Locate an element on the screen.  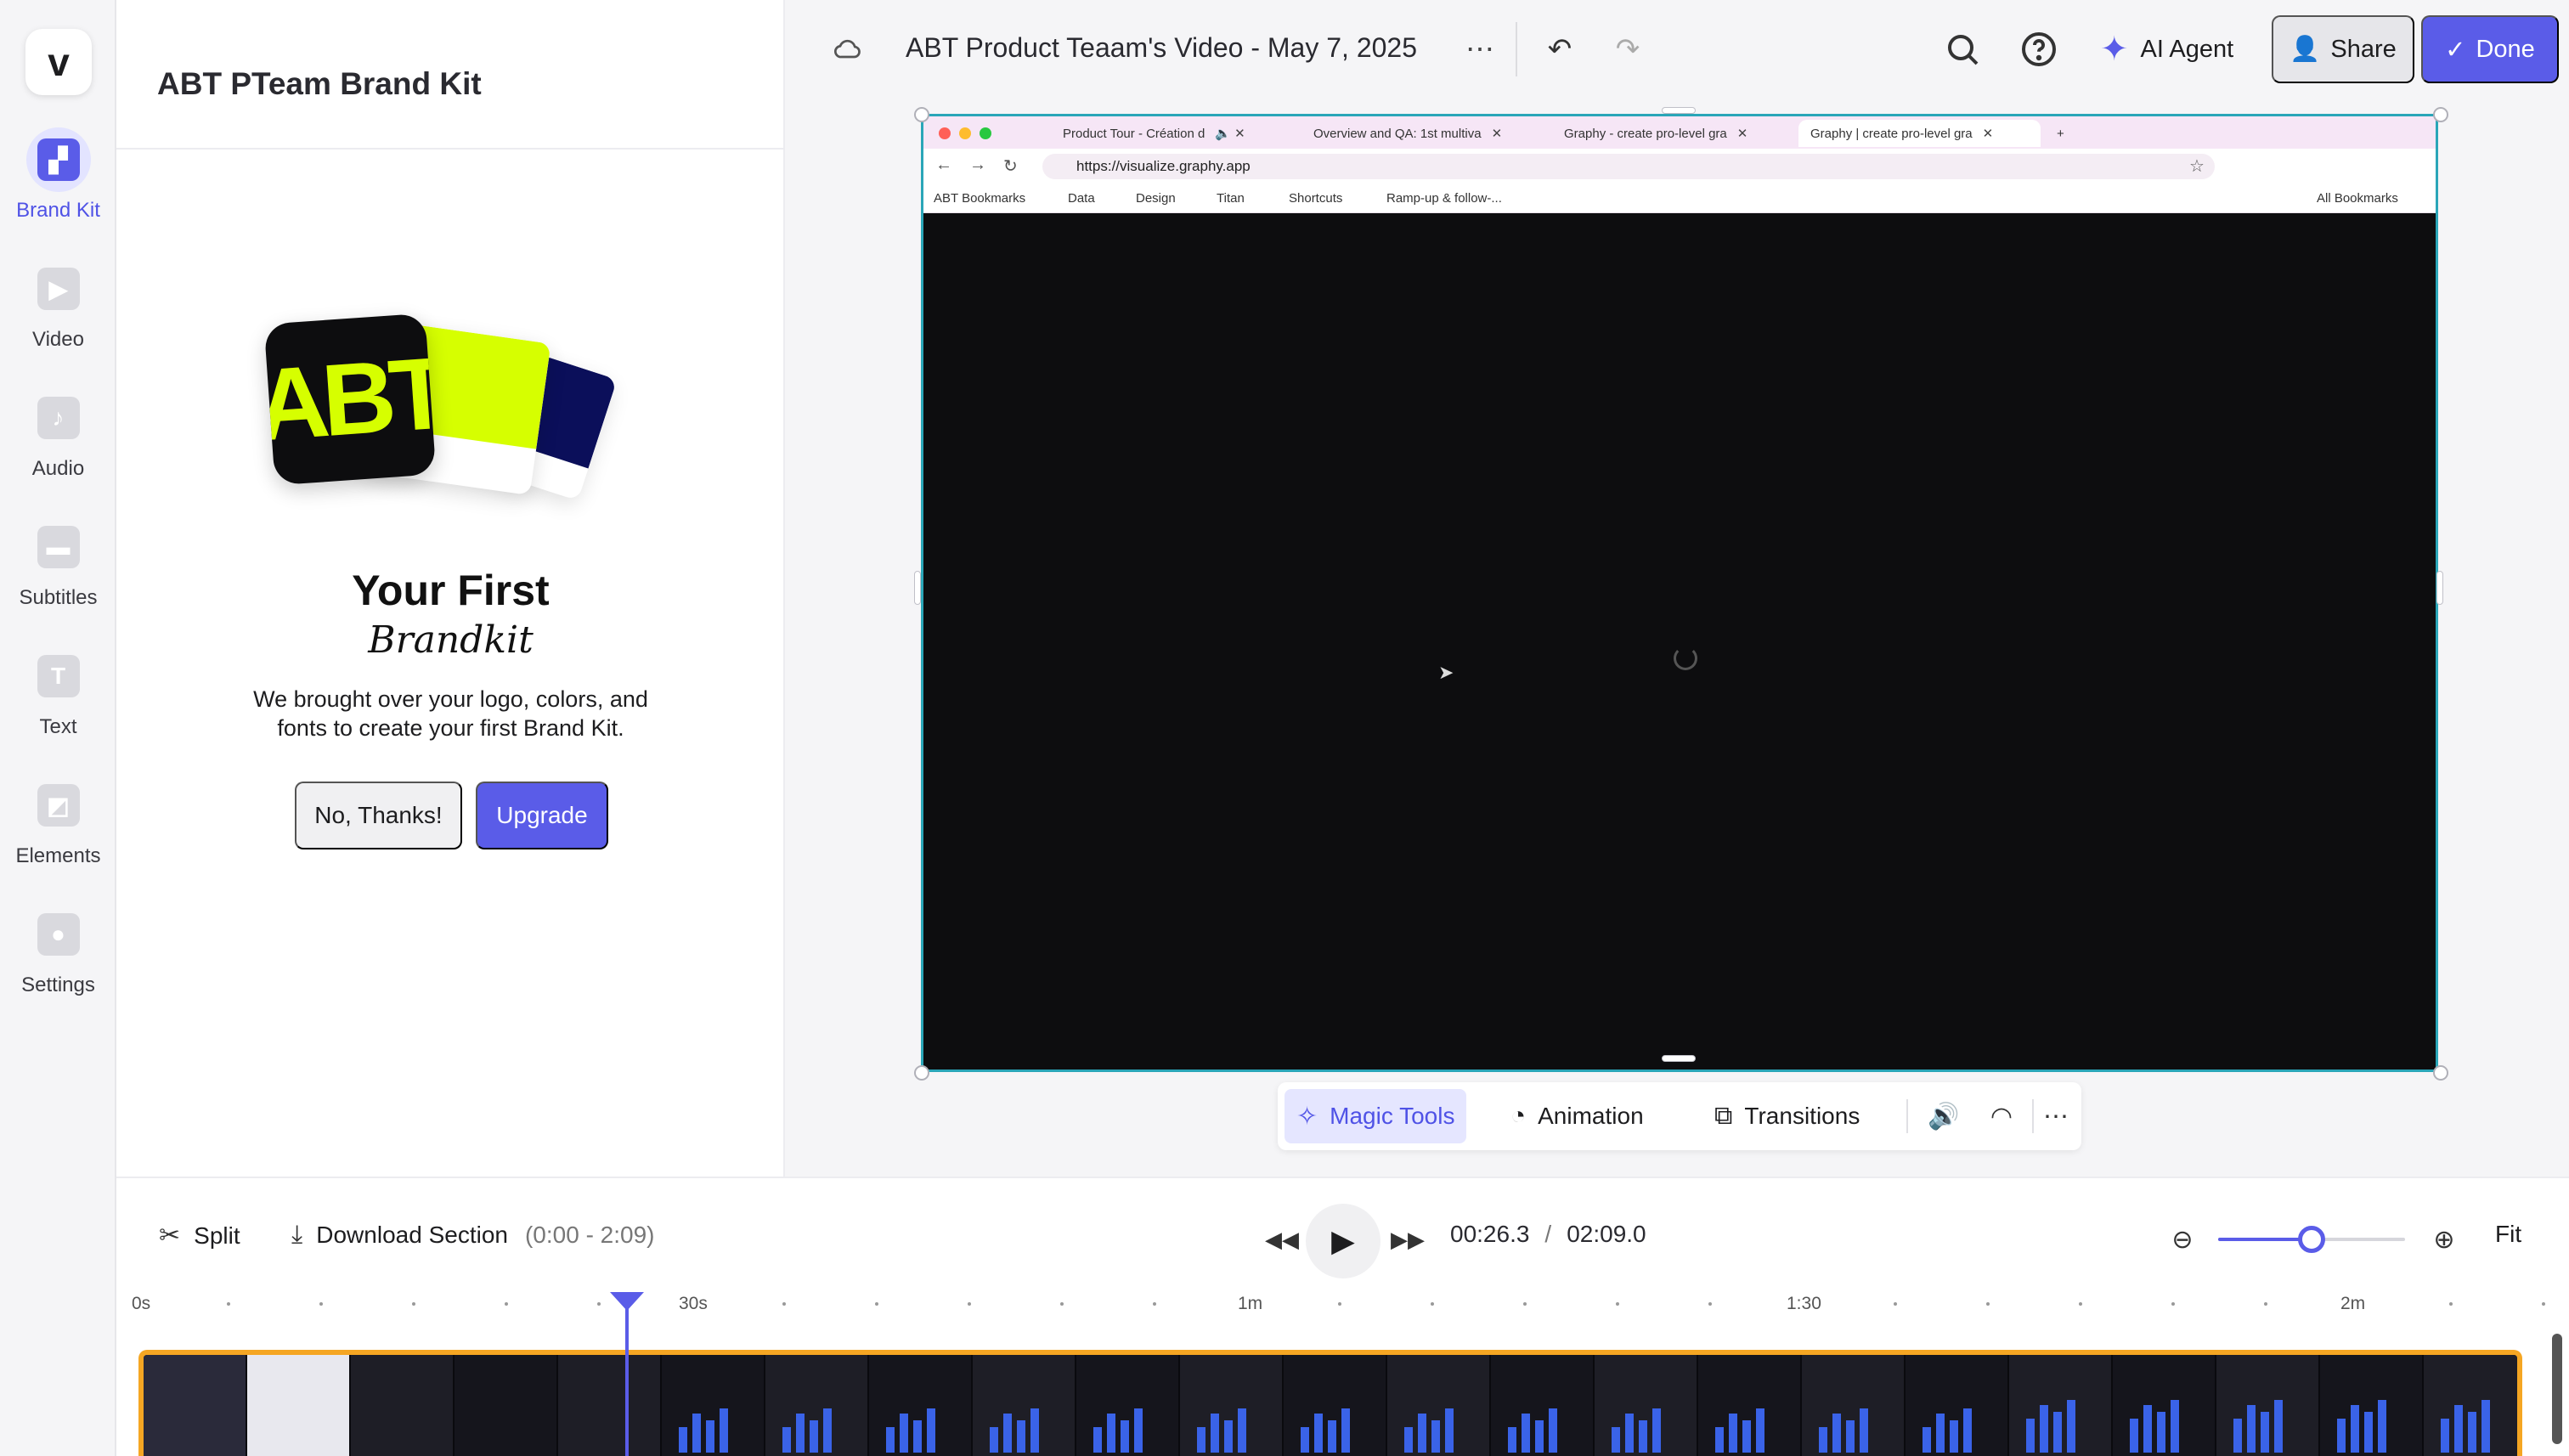
sparkles-icon: ✧ is located at coordinates (1307, 1116).